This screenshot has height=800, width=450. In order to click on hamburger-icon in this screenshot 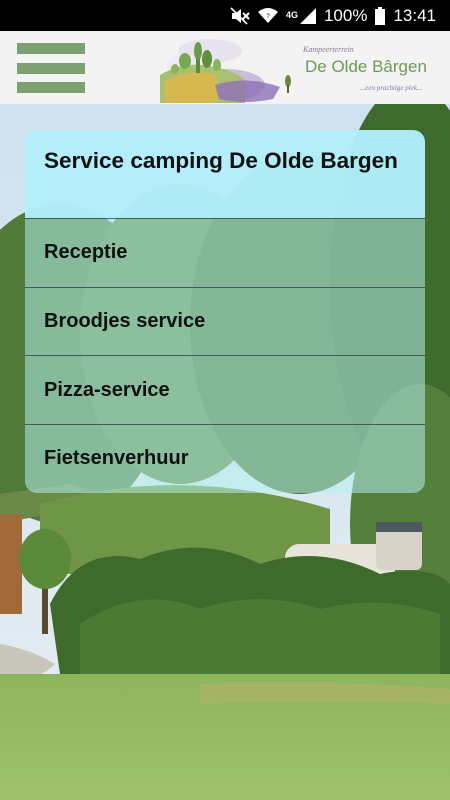, I will do `click(51, 68)`.